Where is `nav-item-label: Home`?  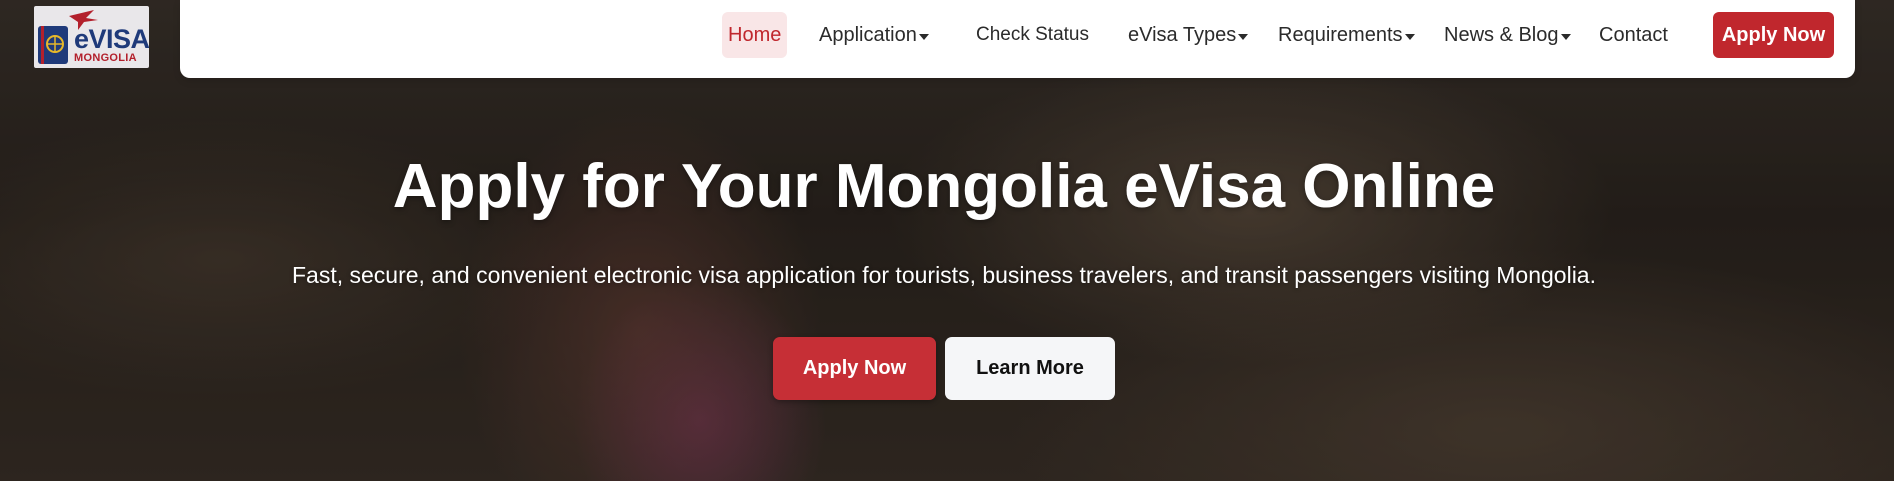
nav-item-label: Home is located at coordinates (755, 34).